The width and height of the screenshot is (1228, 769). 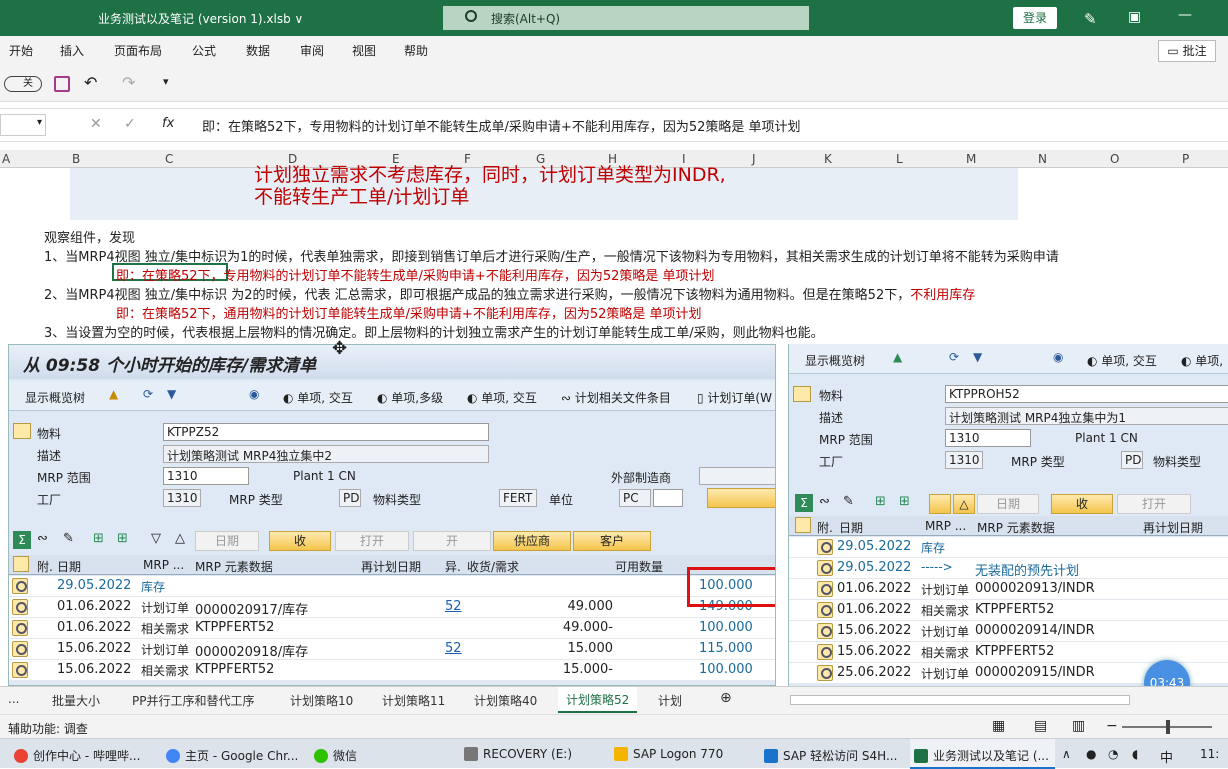 I want to click on menu-page-layout: 页面布局, so click(x=138, y=50).